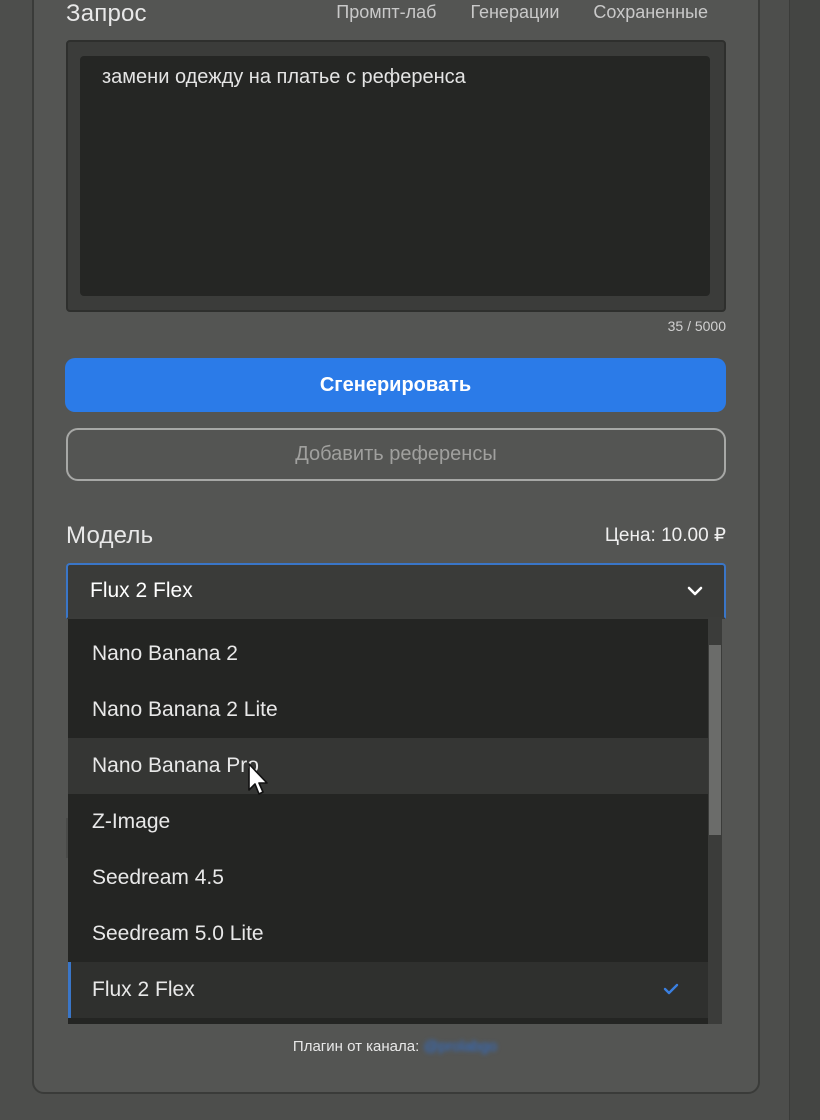  What do you see at coordinates (386, 12) in the screenshot?
I see `tab-prompt-lab: Промпт-лаб` at bounding box center [386, 12].